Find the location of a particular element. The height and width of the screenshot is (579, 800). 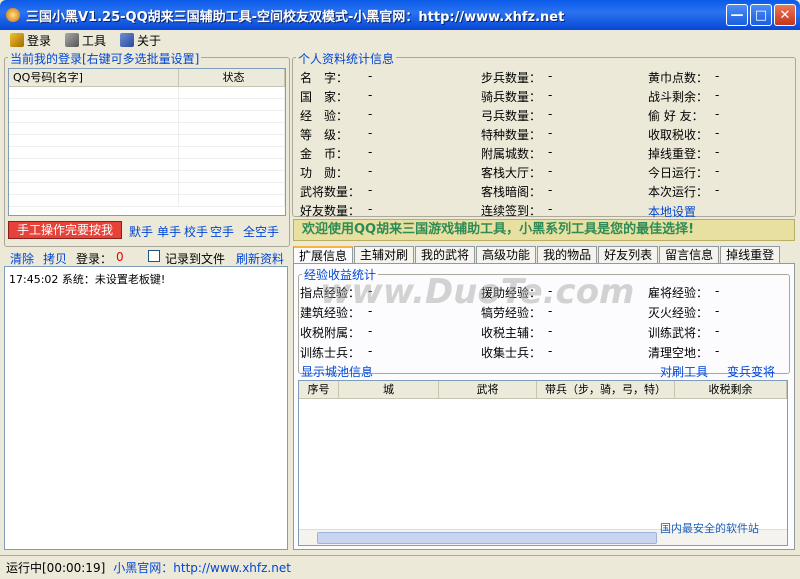

action-1: 默手 is located at coordinates (141, 231).